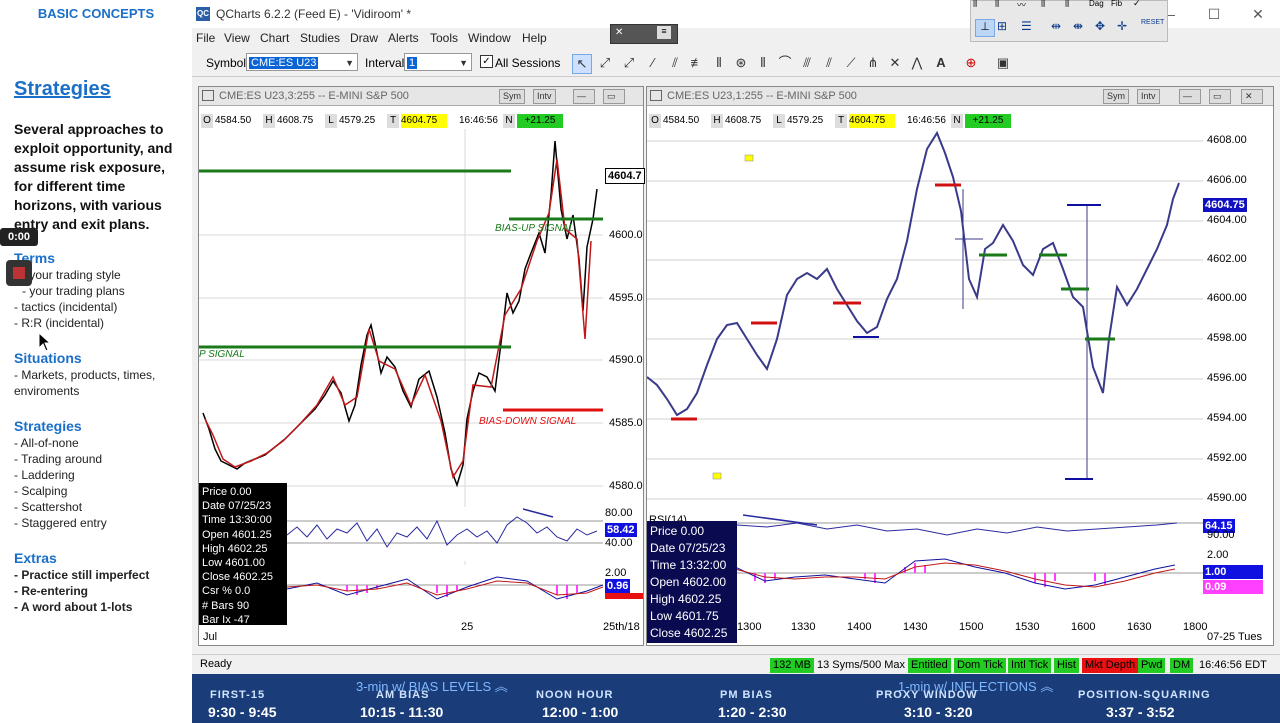  What do you see at coordinates (915, 627) in the screenshot?
I see `time-axis-label: 1430` at bounding box center [915, 627].